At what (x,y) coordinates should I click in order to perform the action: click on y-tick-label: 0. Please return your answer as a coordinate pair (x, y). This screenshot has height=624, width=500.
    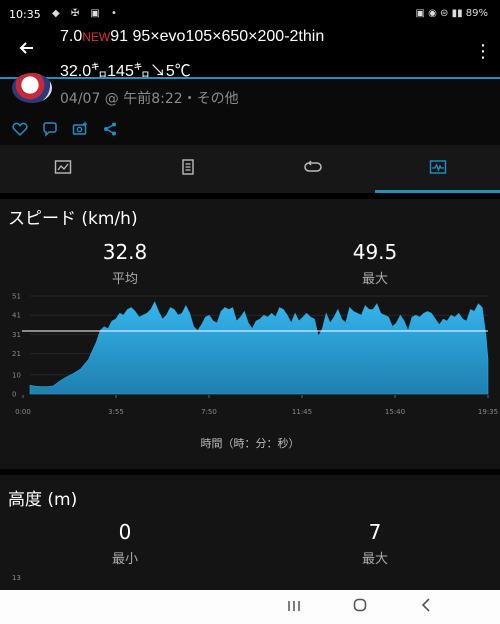
    Looking at the image, I should click on (14, 395).